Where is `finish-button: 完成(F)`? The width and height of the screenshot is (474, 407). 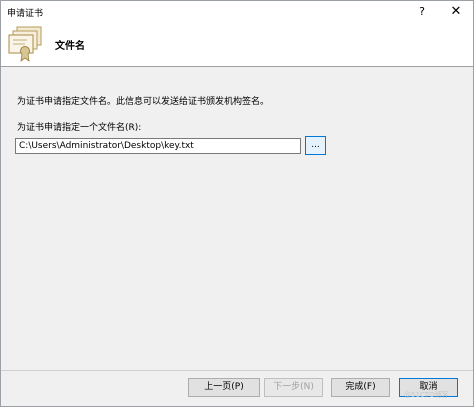
finish-button: 完成(F) is located at coordinates (360, 387).